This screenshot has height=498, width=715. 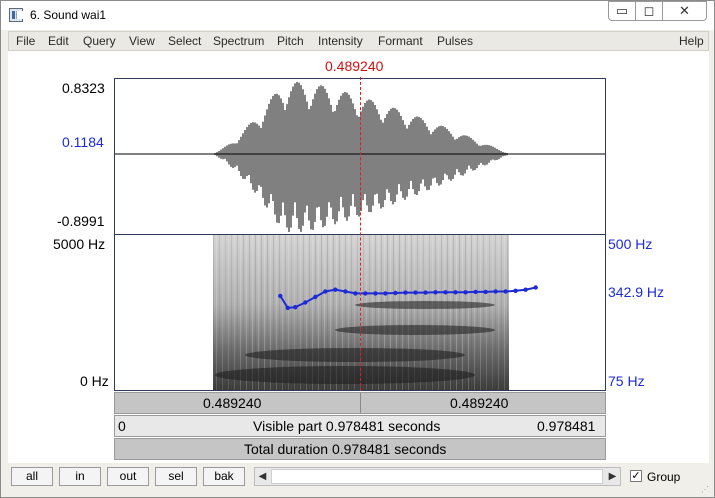 I want to click on minimize-icon: ▭, so click(x=622, y=10).